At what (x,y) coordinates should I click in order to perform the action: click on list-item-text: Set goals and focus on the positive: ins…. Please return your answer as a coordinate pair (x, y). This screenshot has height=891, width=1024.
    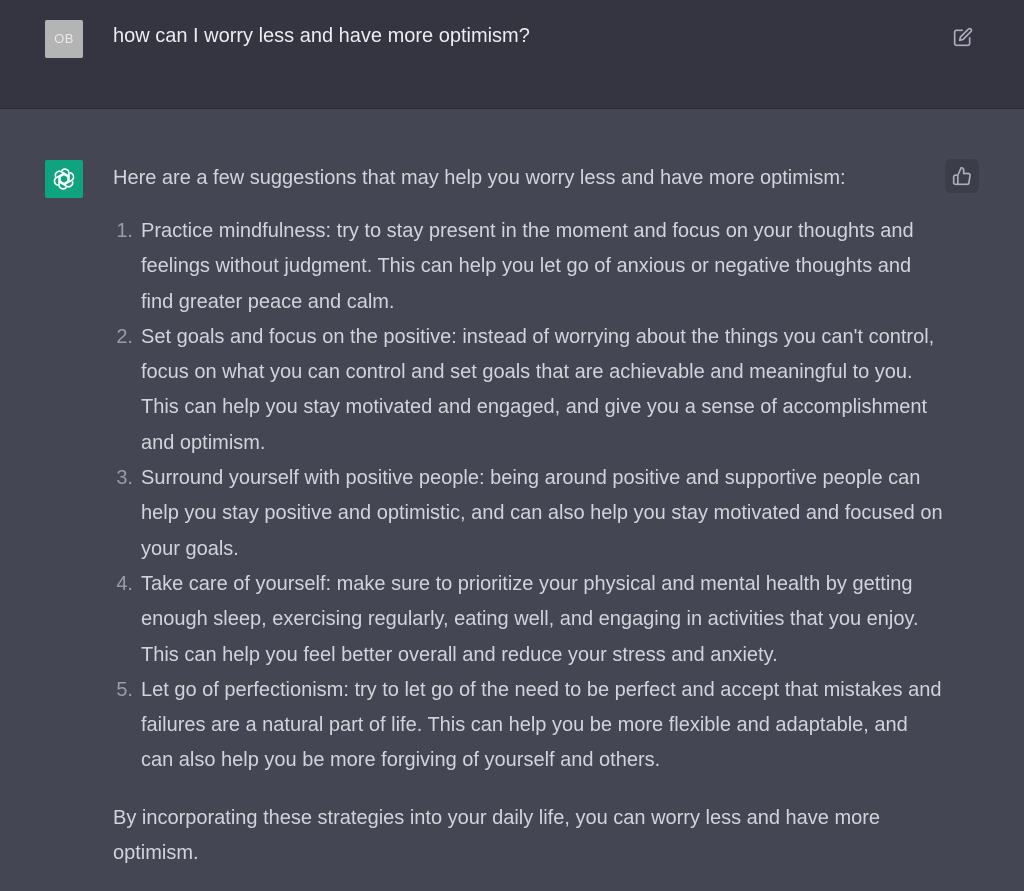
    Looking at the image, I should click on (538, 389).